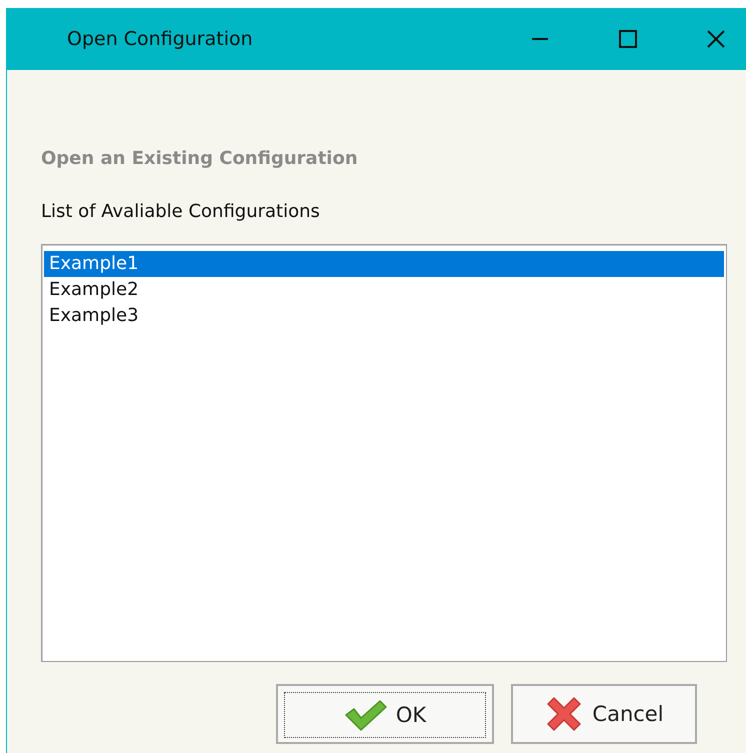 This screenshot has width=746, height=753. Describe the element at coordinates (384, 264) in the screenshot. I see `configuration-item: Example1` at that location.